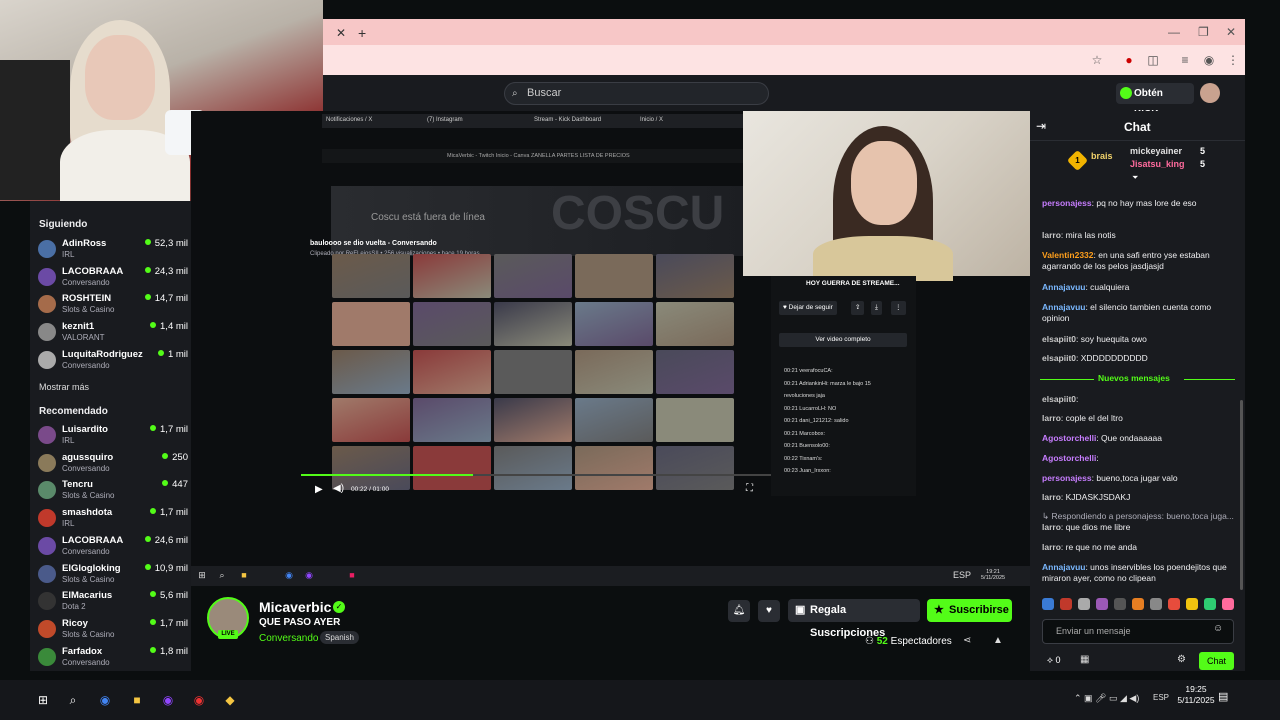 The image size is (1280, 720). I want to click on gear-icon: ⚙, so click(1181, 659).